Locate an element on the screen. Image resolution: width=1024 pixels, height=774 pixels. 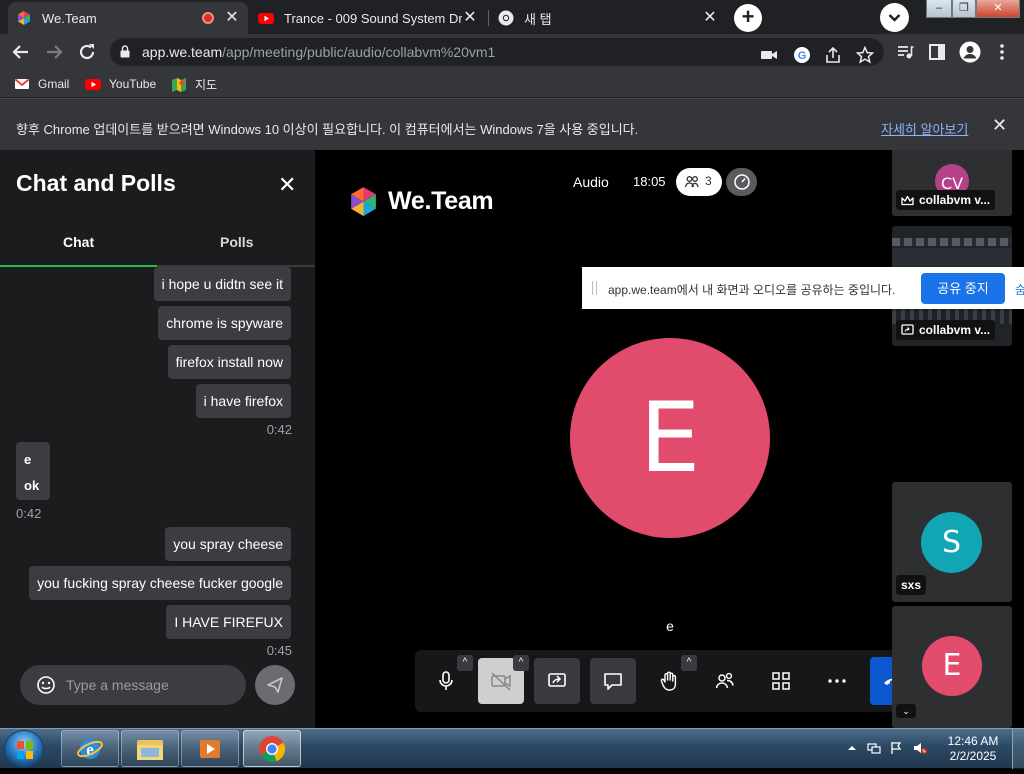
reactions-caret: ^ is located at coordinates (689, 663).